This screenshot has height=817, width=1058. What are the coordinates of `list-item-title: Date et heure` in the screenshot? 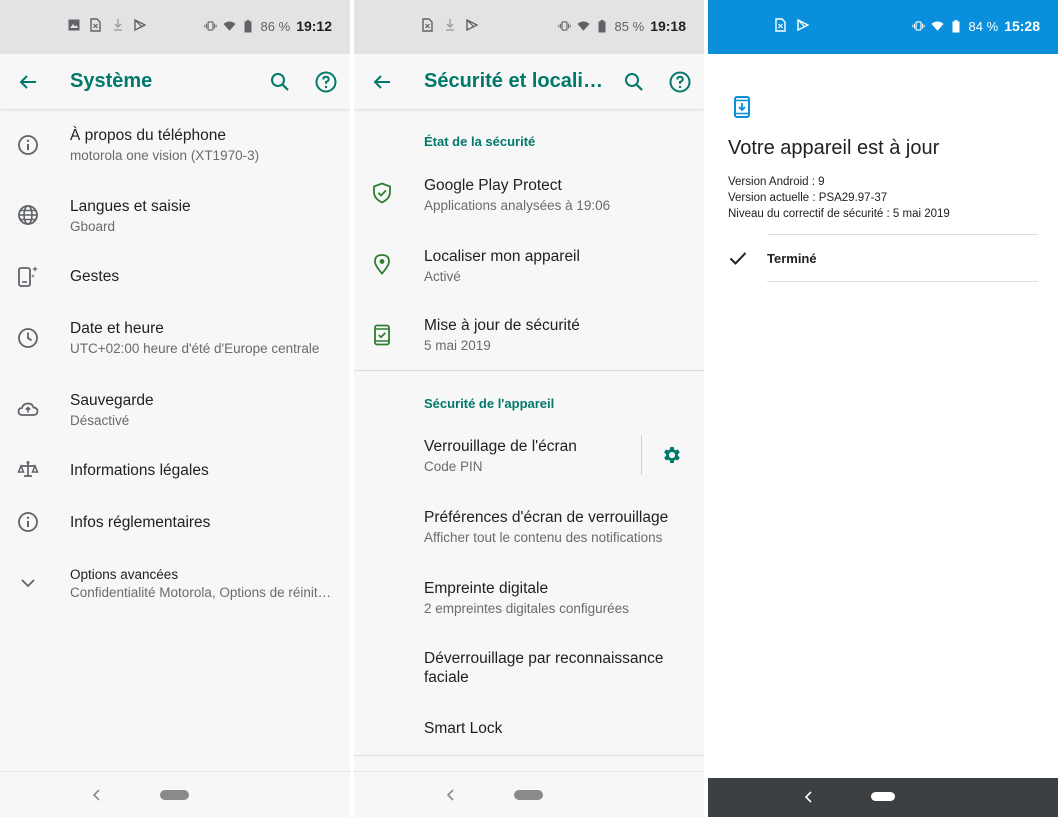 It's located at (117, 328).